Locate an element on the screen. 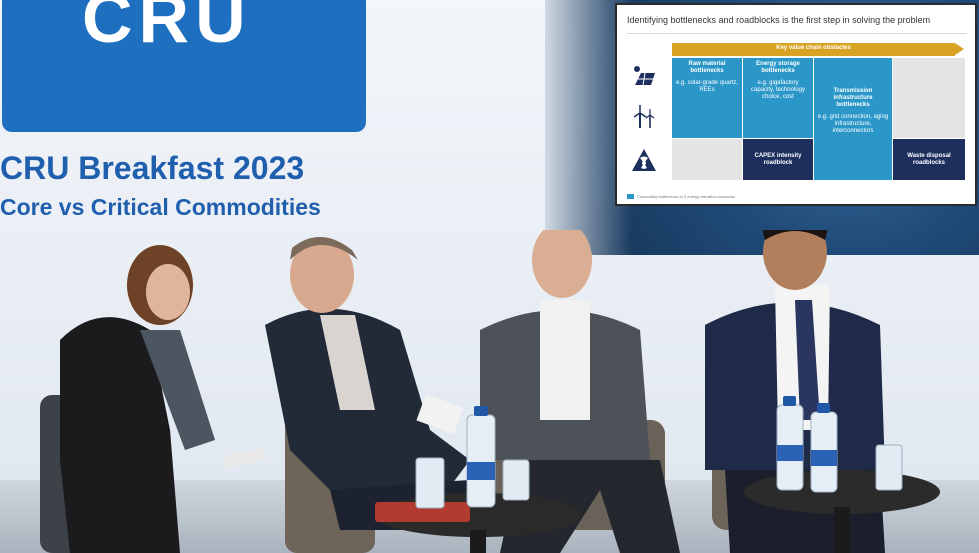 The width and height of the screenshot is (979, 553). capex-roadblock-cell: CAPEX intensity roadblock is located at coordinates (778, 159).